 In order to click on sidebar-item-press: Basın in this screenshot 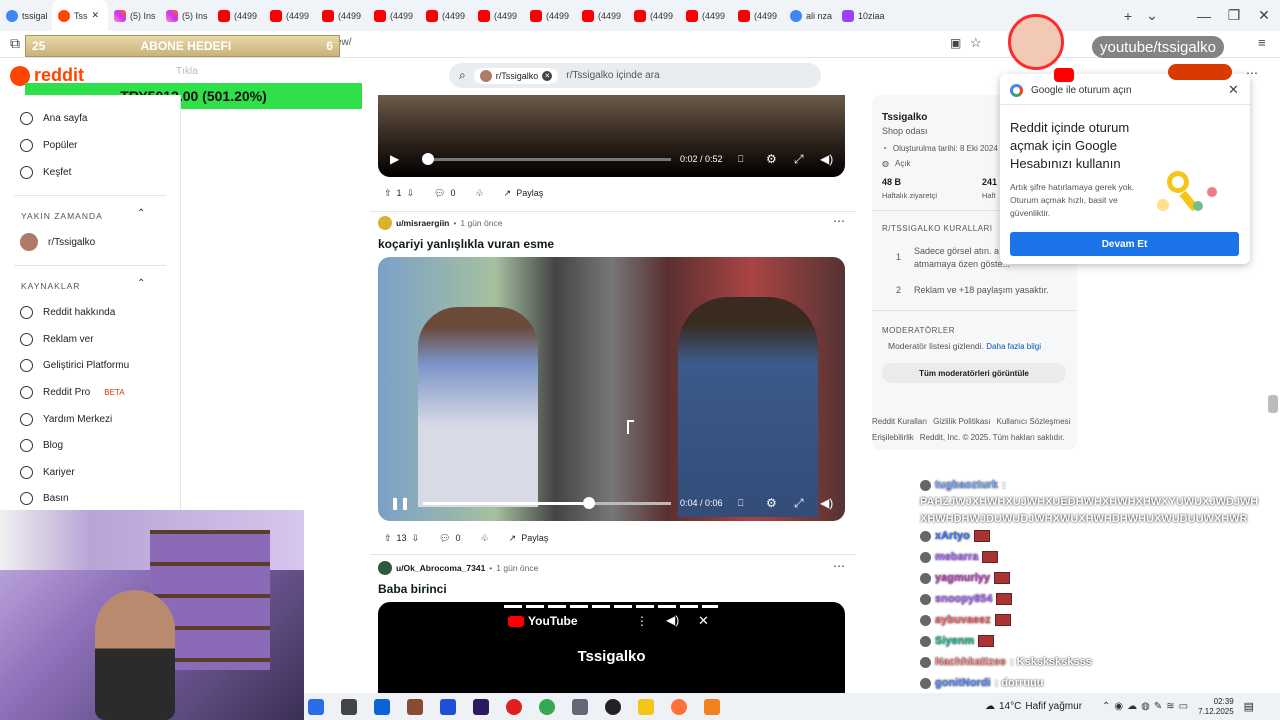, I will do `click(44, 498)`.